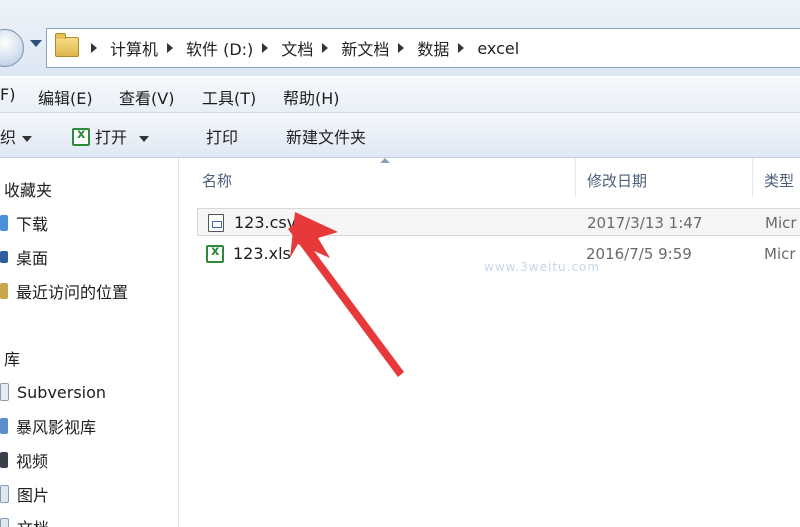  I want to click on annotation-arrow, so click(346, 294).